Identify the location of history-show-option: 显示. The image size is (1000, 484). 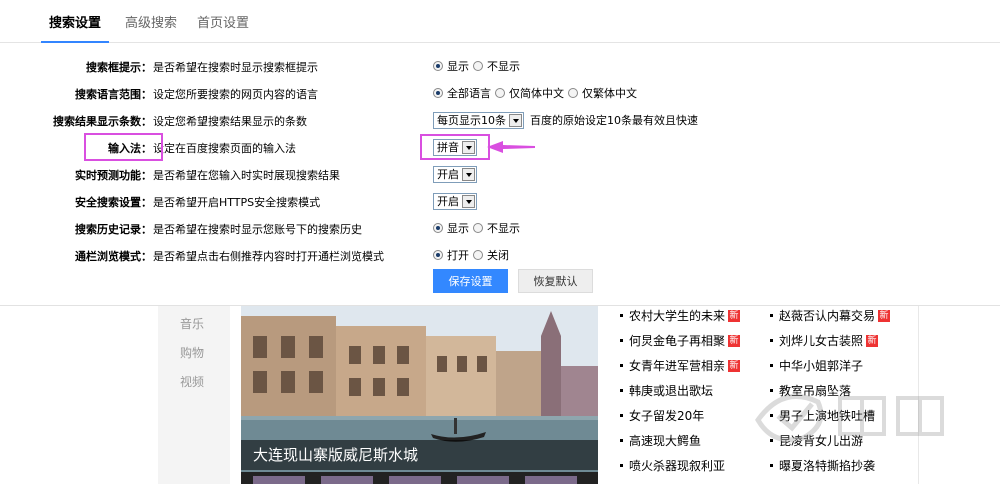
(451, 228).